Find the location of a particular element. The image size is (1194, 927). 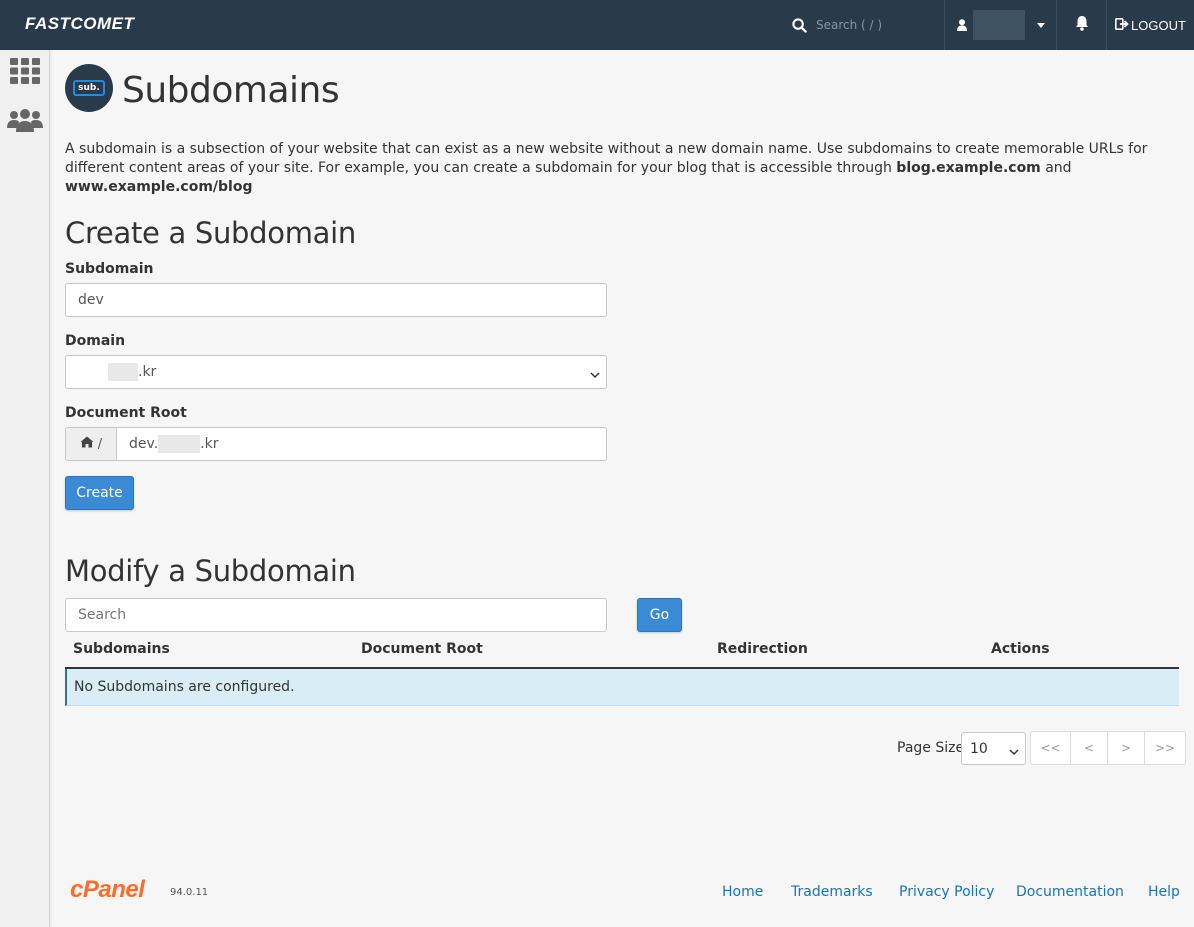

footer-link-documentation: Documentation is located at coordinates (1070, 892).